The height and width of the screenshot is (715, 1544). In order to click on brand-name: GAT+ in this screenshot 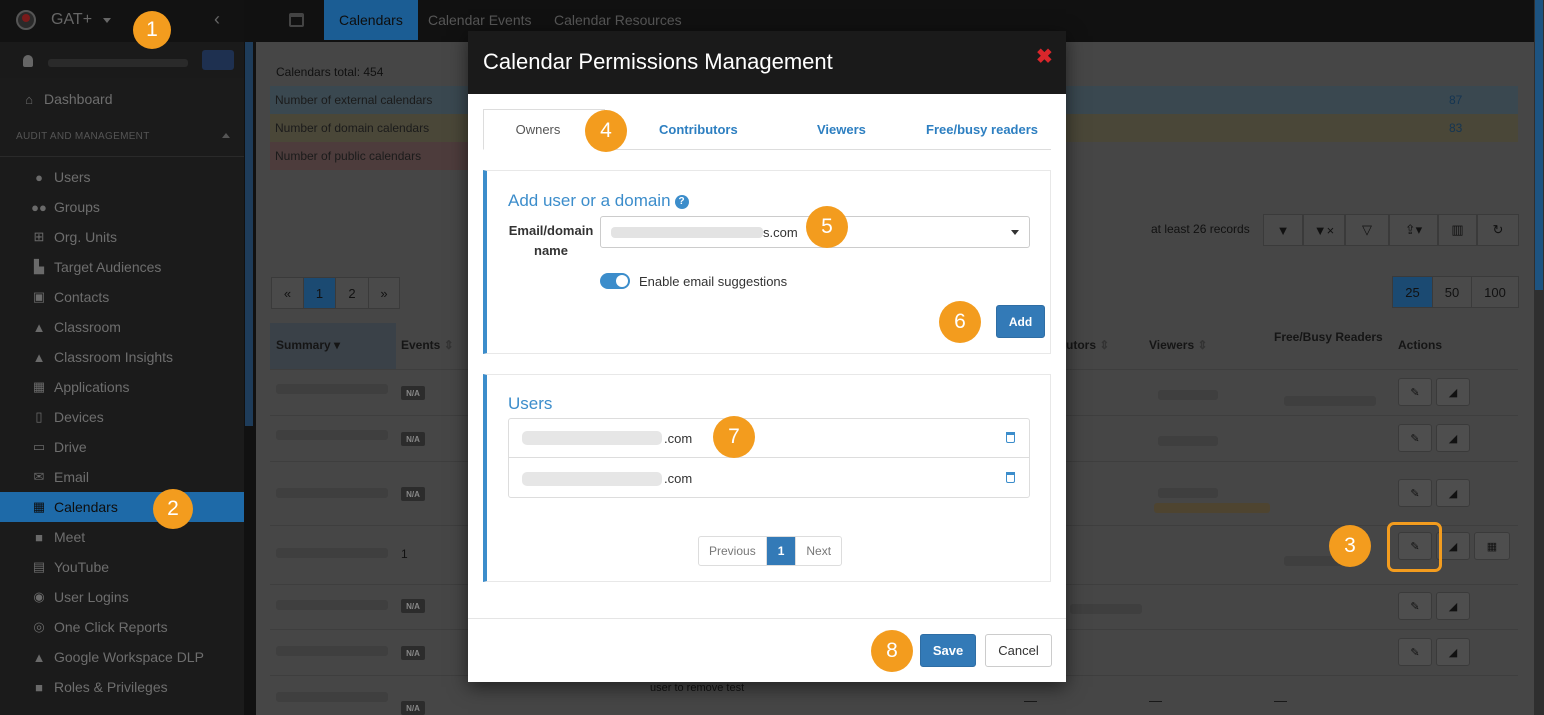, I will do `click(71, 20)`.